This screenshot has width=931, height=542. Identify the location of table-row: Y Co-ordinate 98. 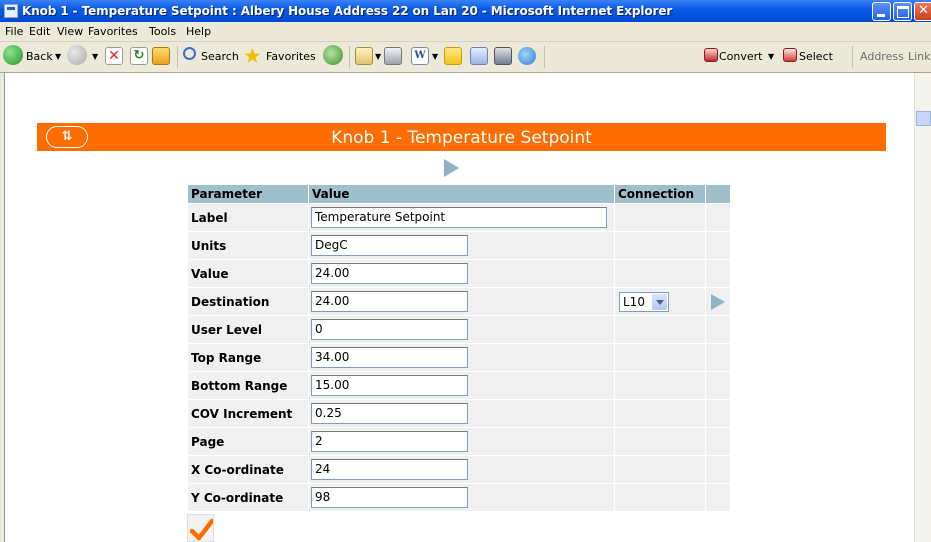
(459, 497).